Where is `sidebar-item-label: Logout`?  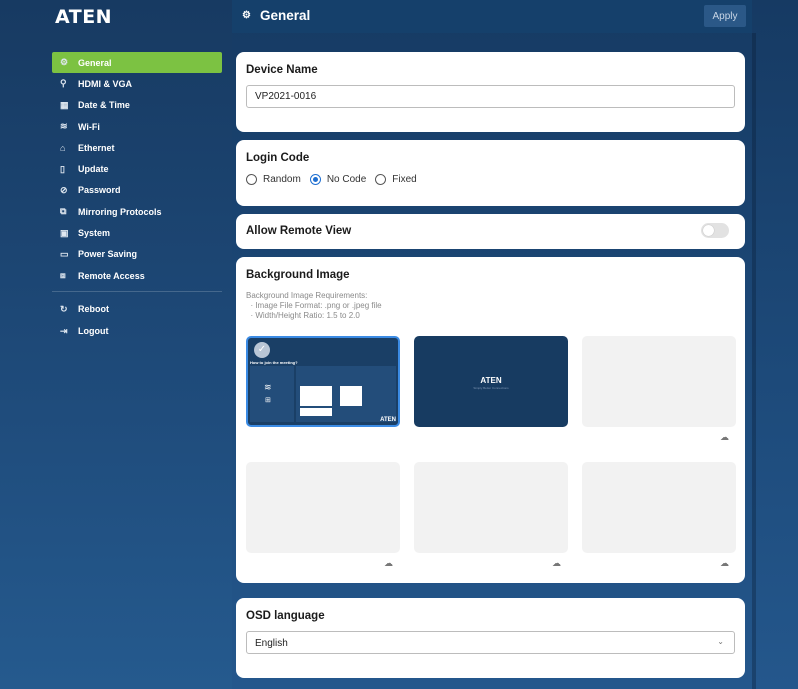 sidebar-item-label: Logout is located at coordinates (93, 331).